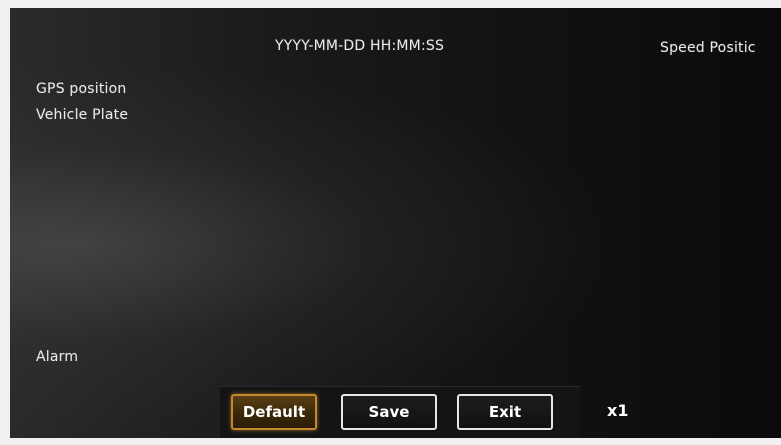  I want to click on default-button: Default, so click(274, 412).